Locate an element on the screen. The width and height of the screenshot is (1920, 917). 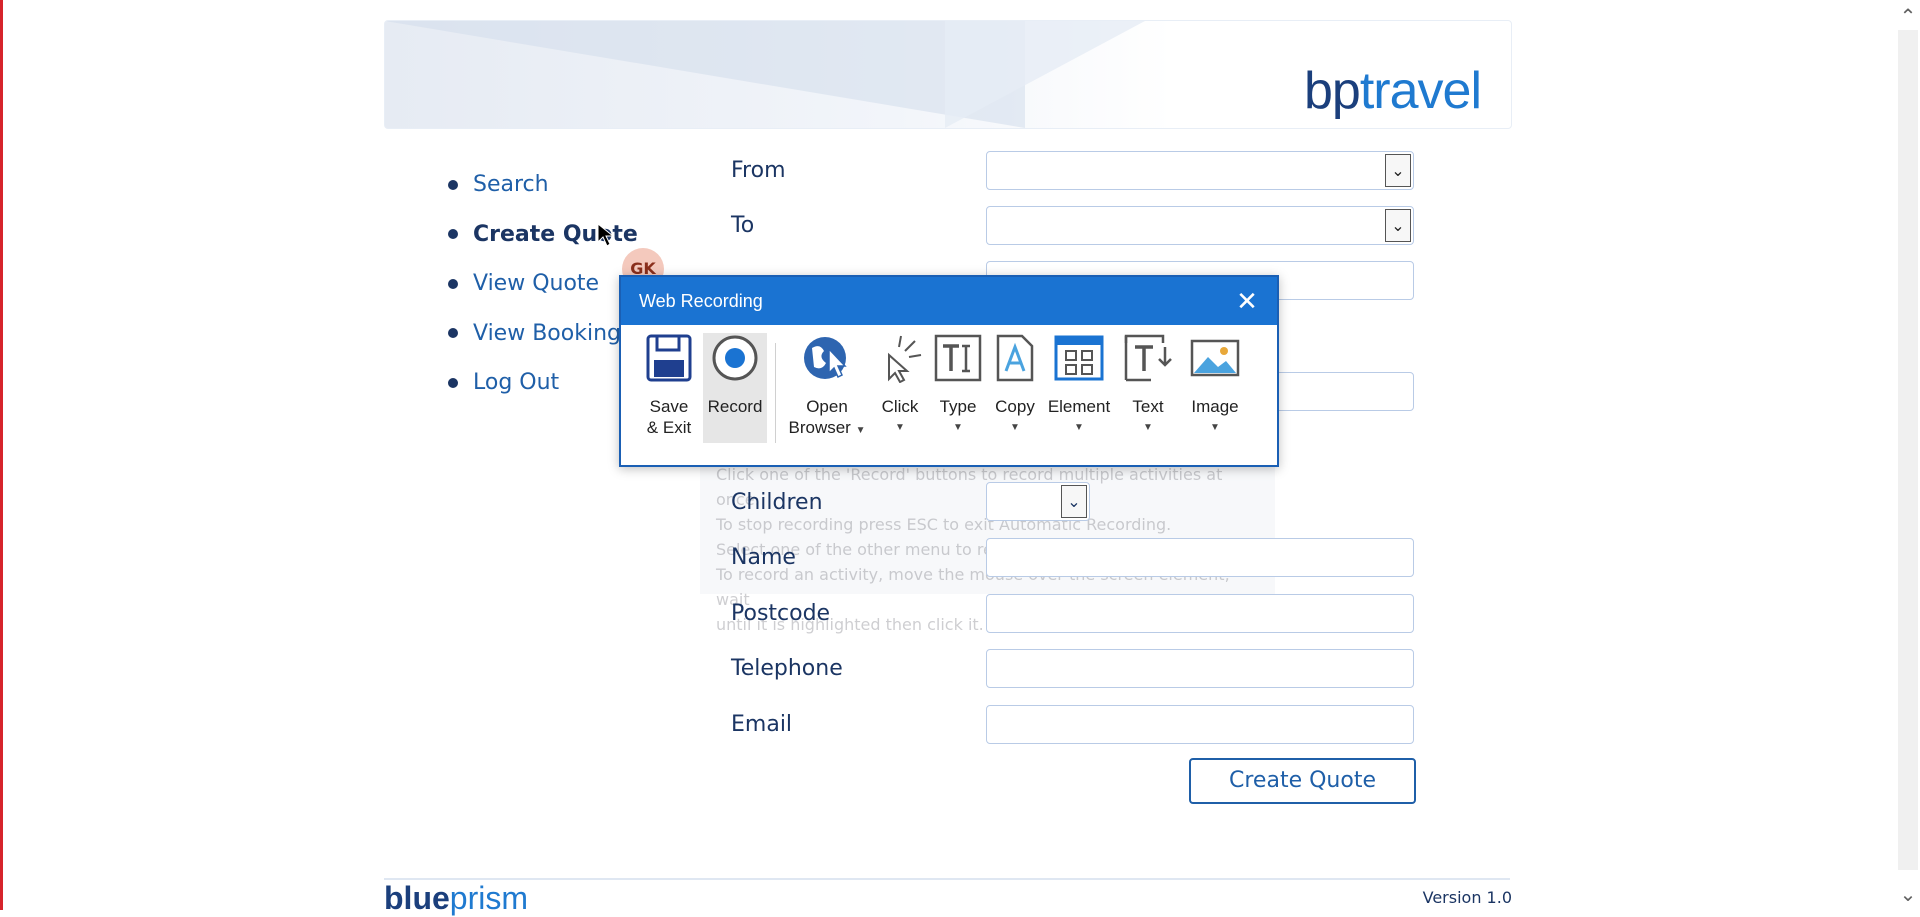
scroll-down-icon: ⌄ is located at coordinates (1908, 894).